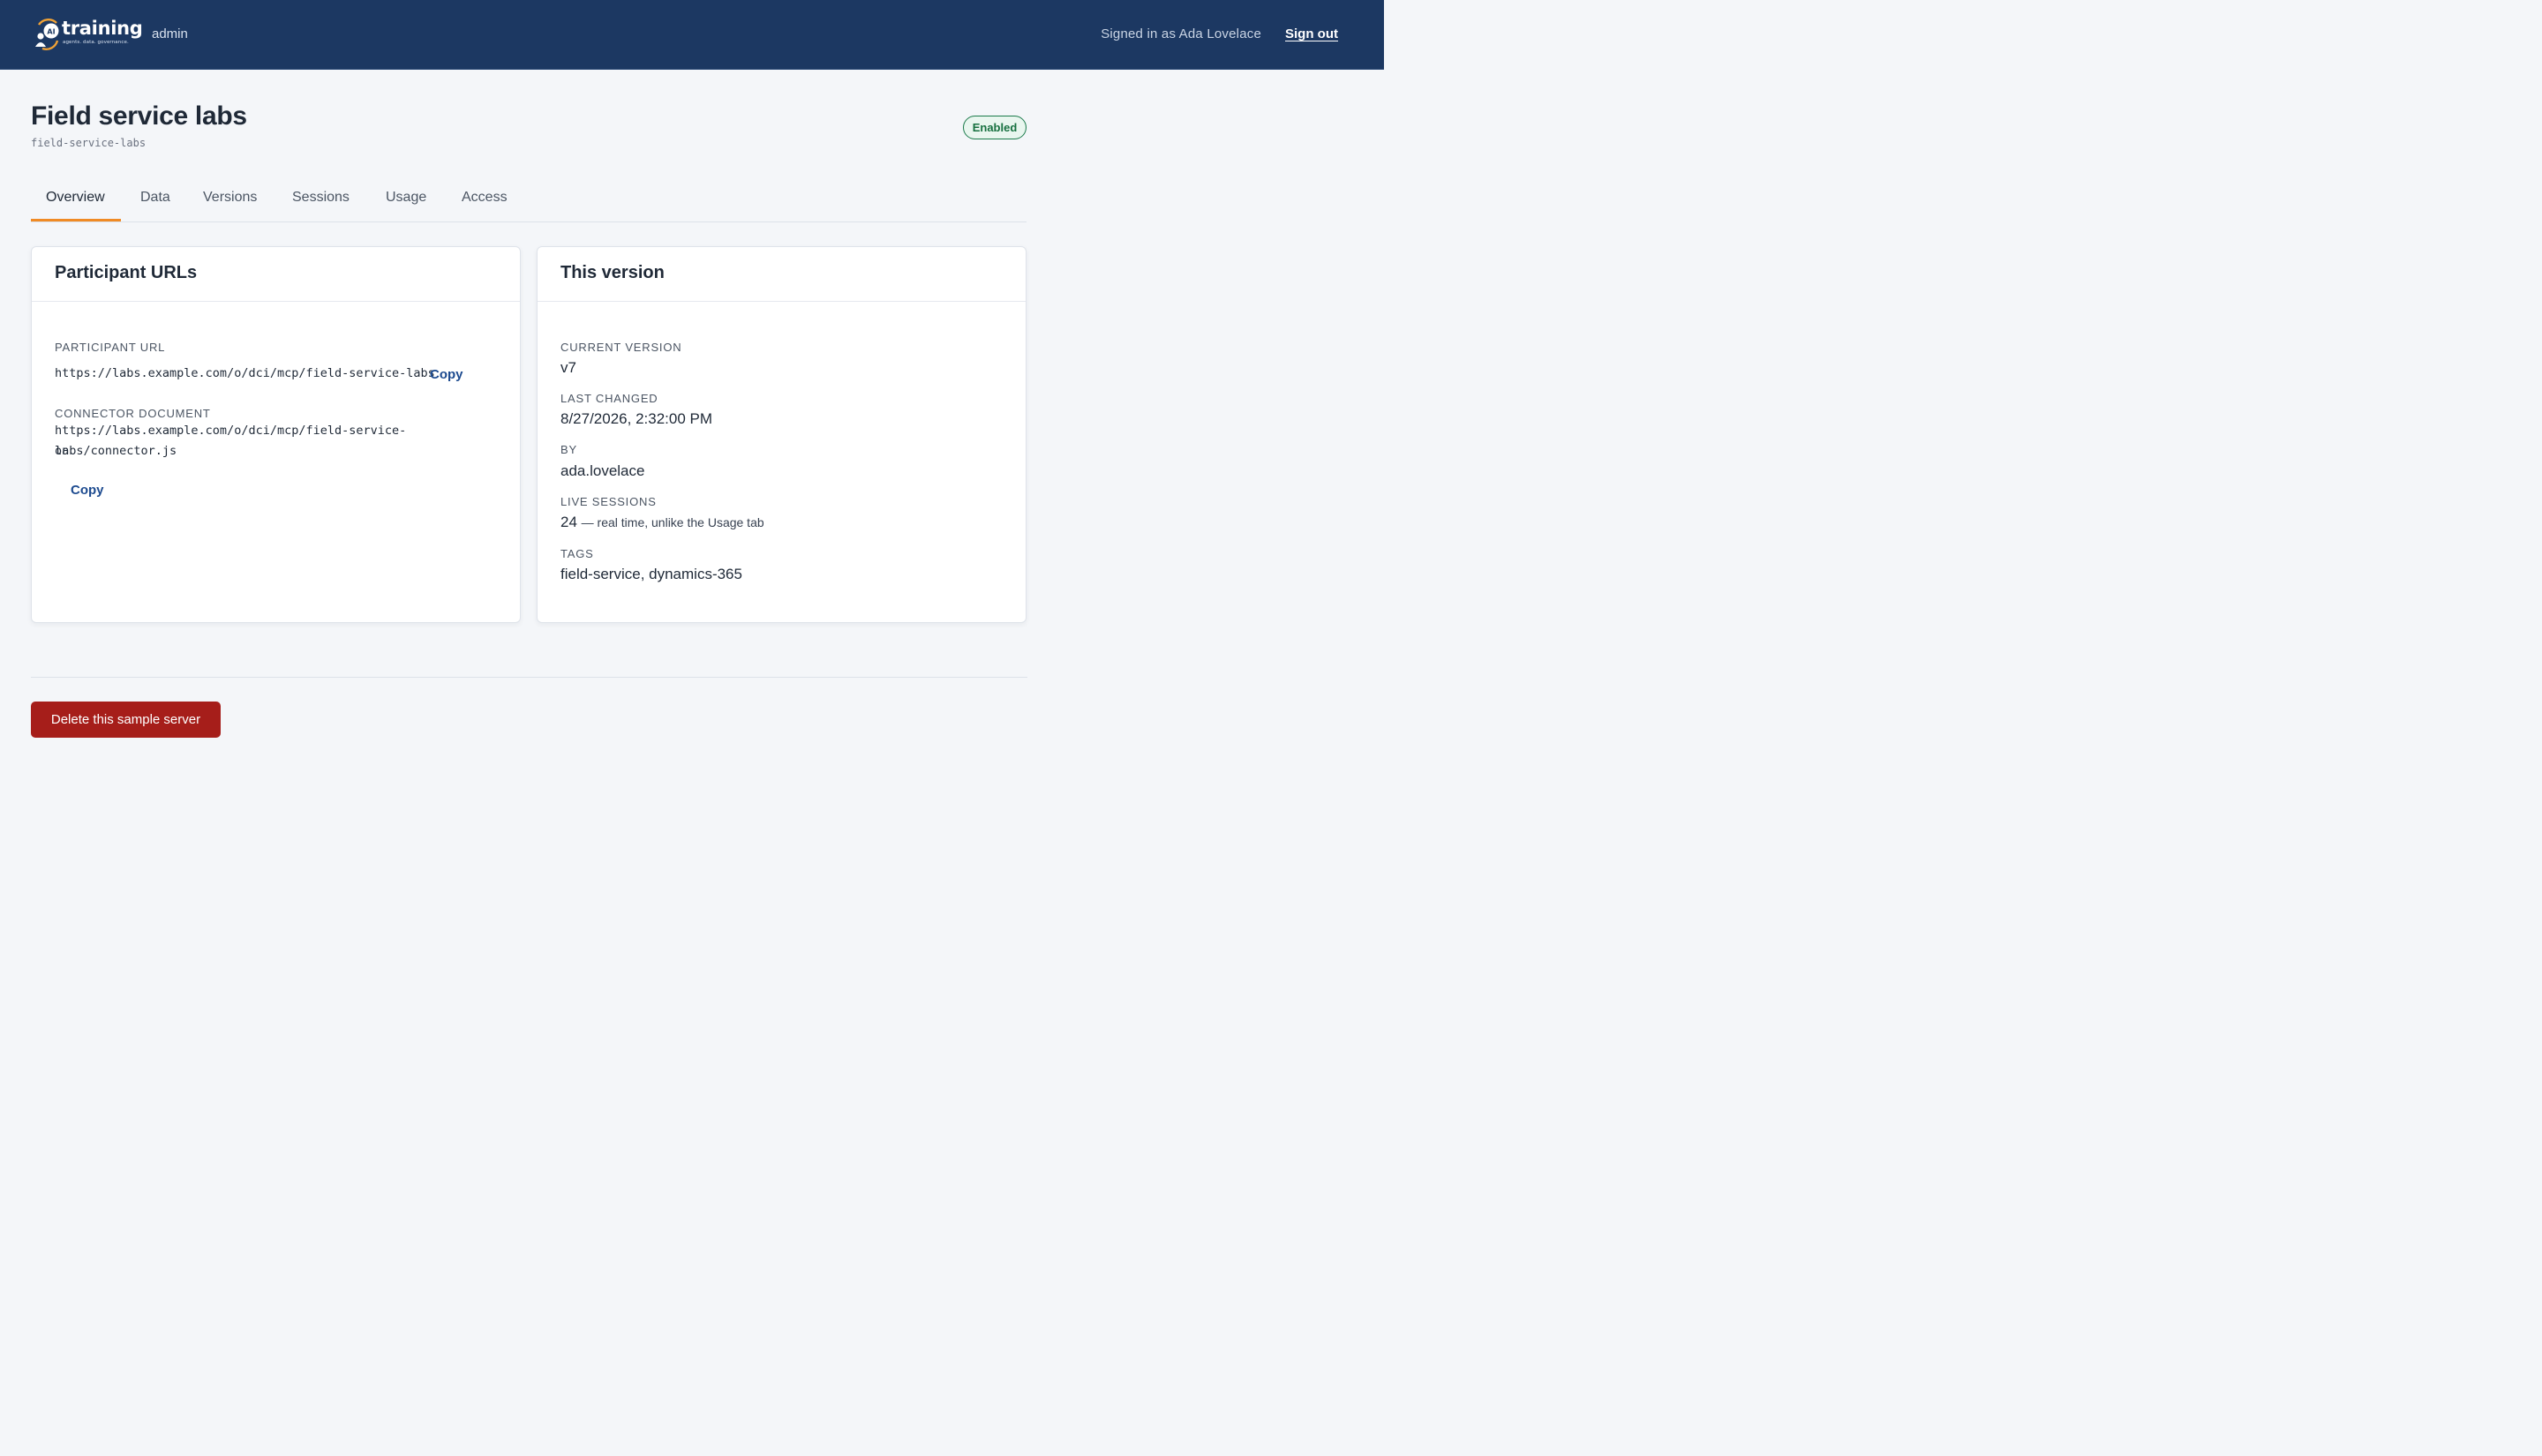 The height and width of the screenshot is (1456, 2542). I want to click on card-header: Participant URLs, so click(276, 274).